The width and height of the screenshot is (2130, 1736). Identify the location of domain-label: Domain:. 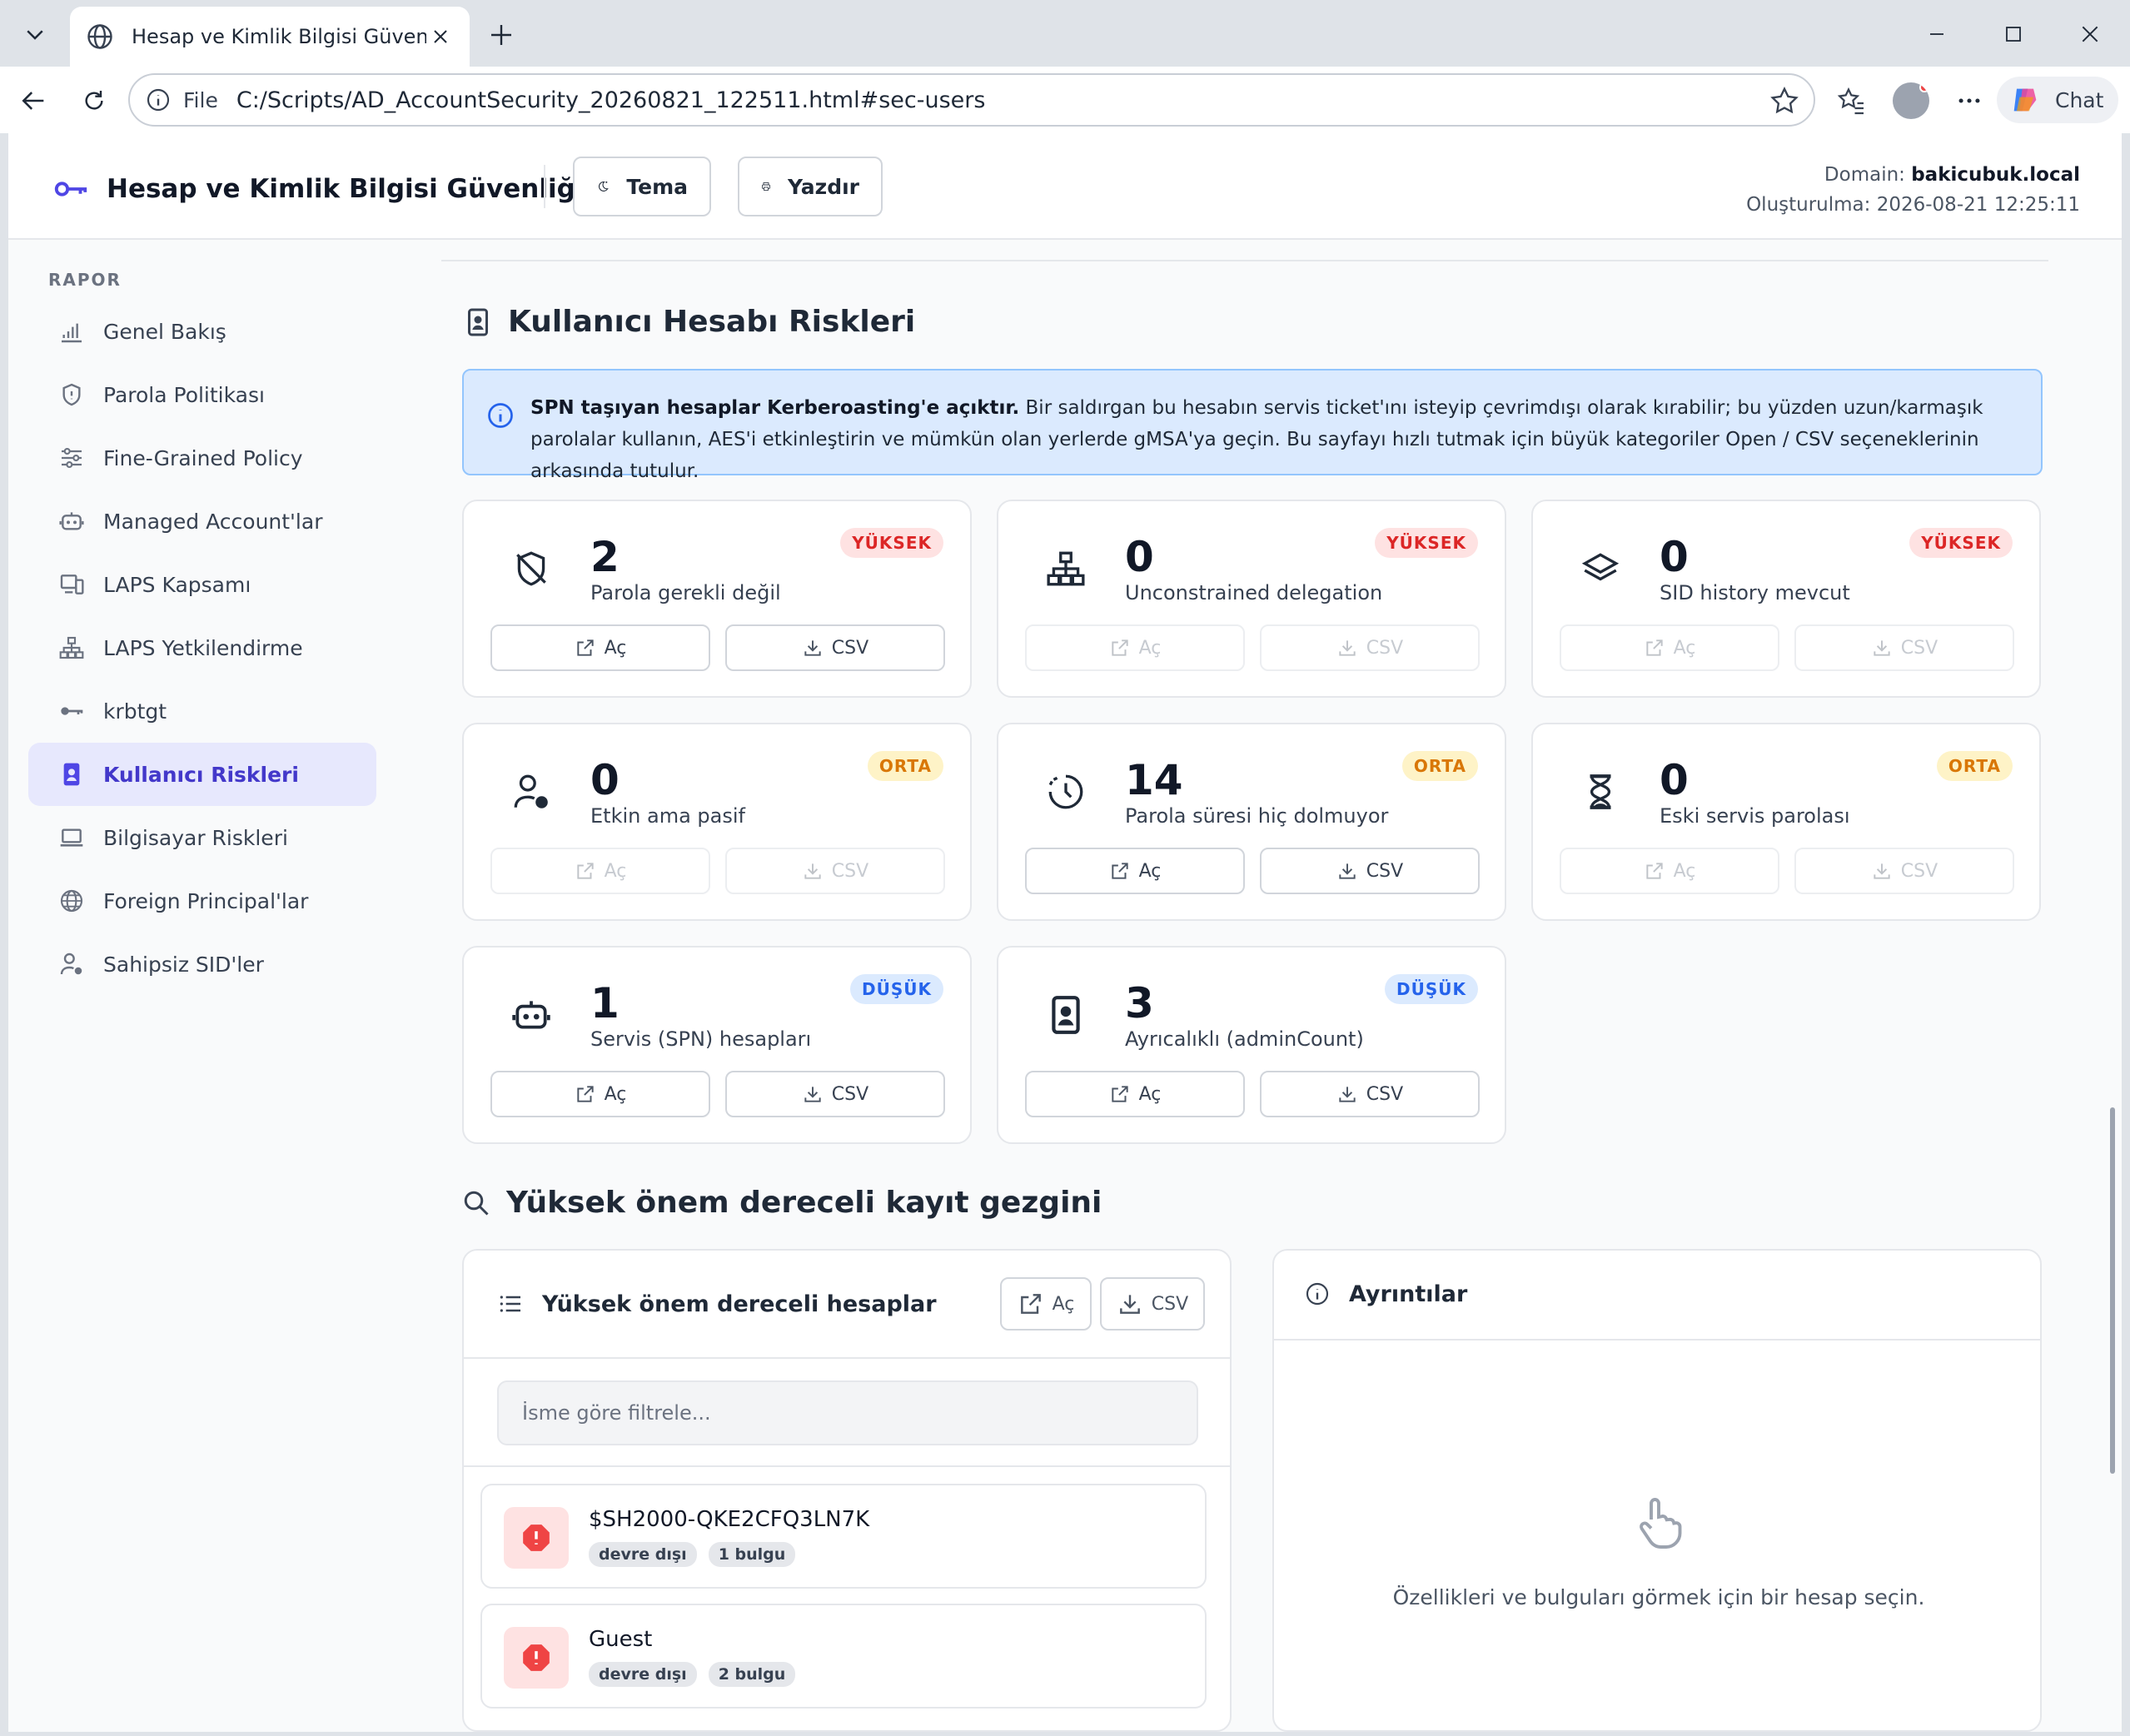
(1865, 175).